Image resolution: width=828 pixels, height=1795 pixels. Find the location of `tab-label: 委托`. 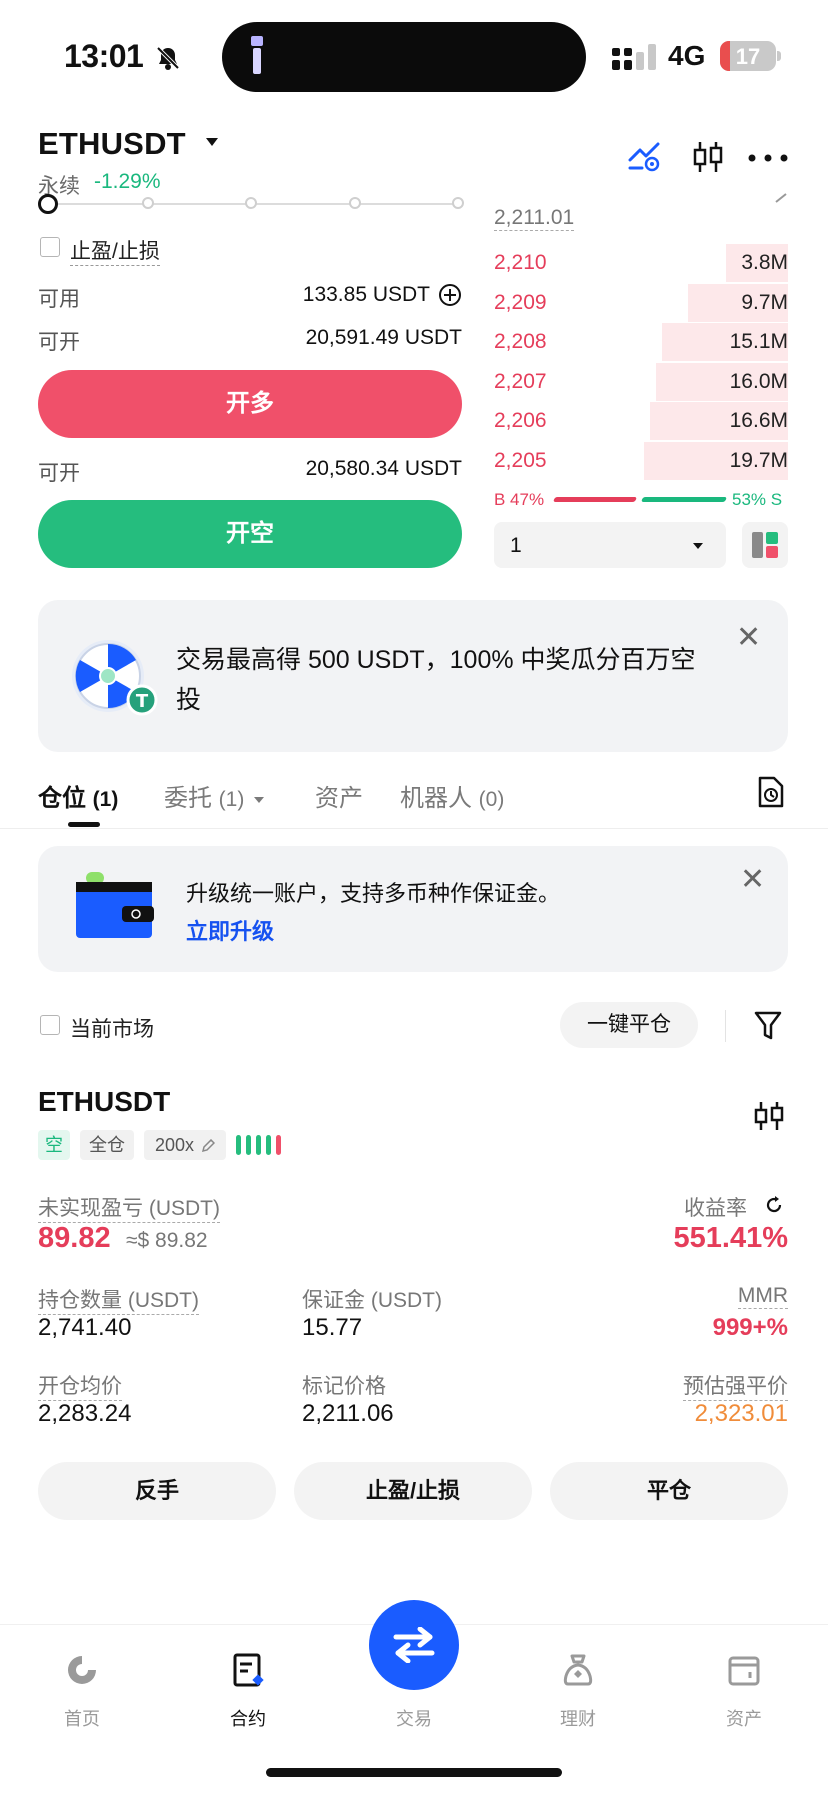

tab-label: 委托 is located at coordinates (188, 798).